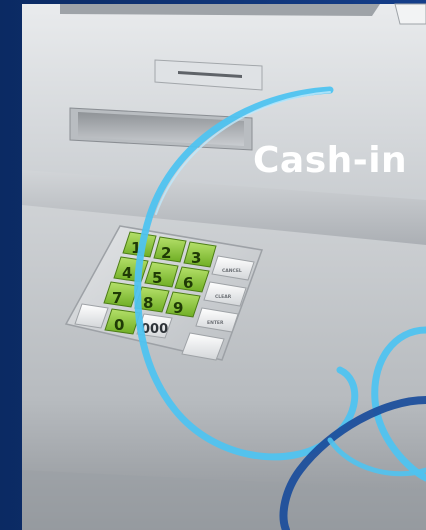 This screenshot has width=426, height=530. I want to click on svg-text: 3, so click(196, 258).